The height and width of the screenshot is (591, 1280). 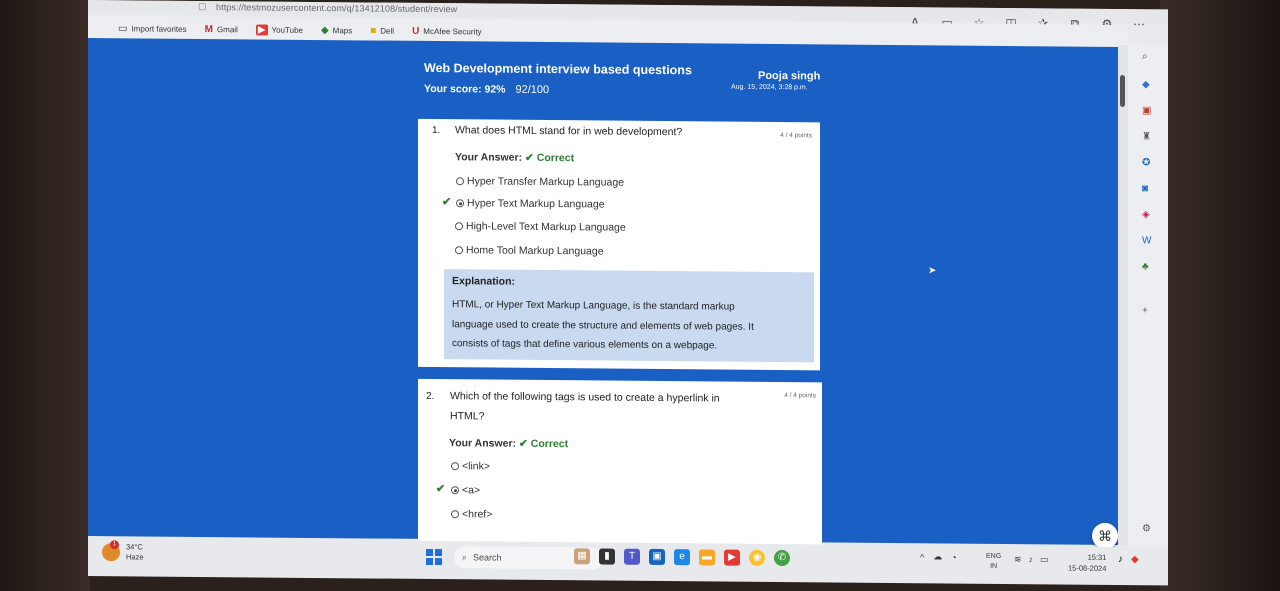 What do you see at coordinates (1146, 214) in the screenshot?
I see `copilot-icon: ◈` at bounding box center [1146, 214].